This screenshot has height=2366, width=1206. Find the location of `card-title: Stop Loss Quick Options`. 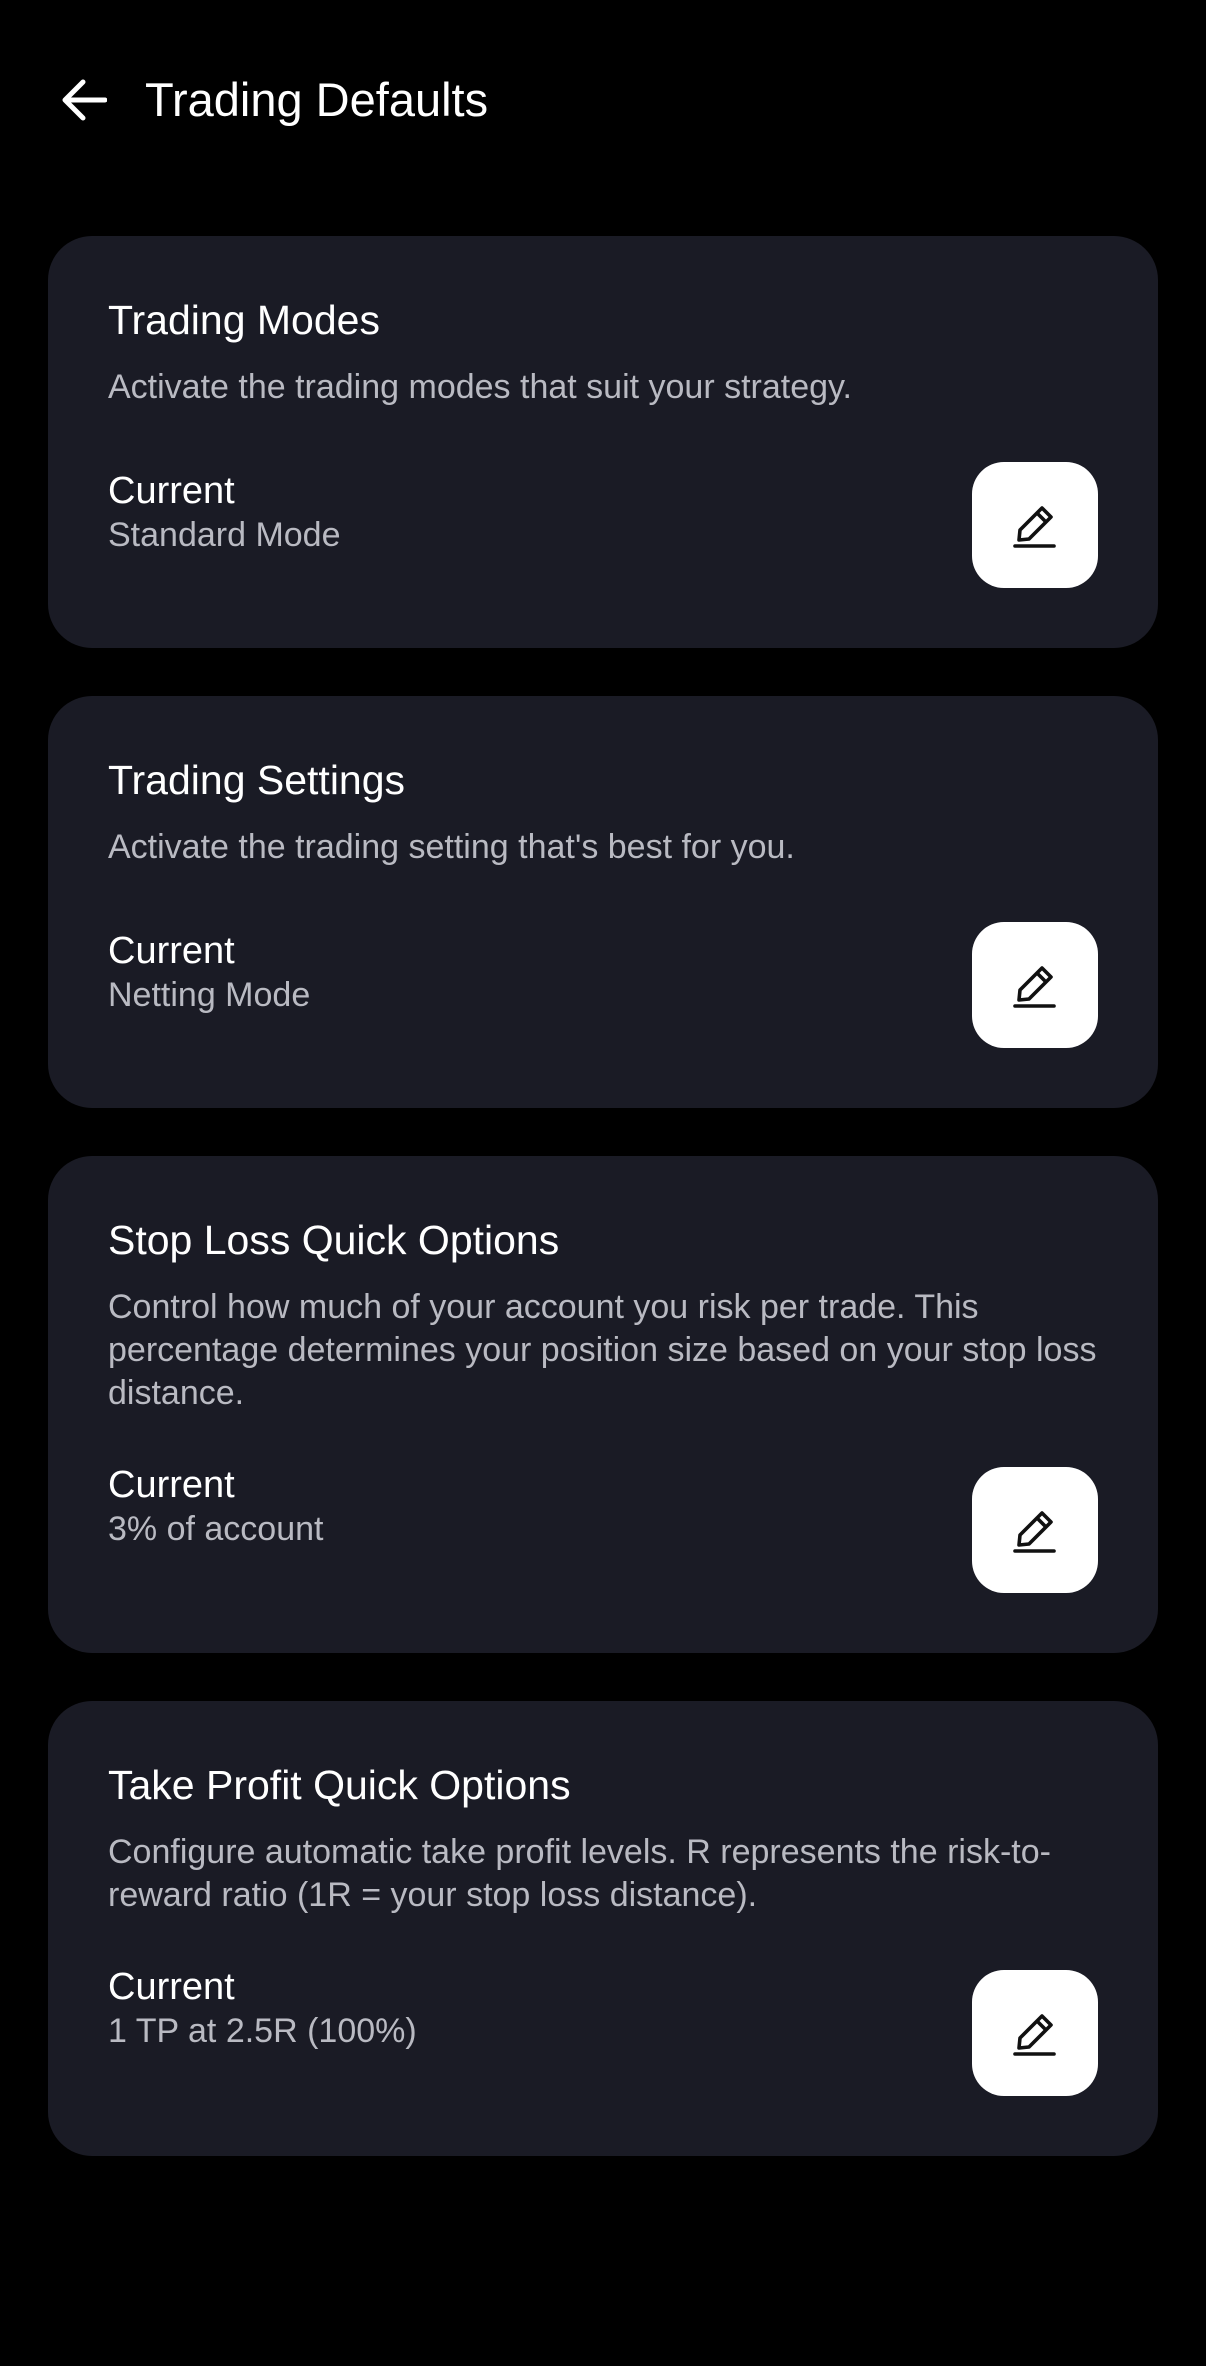

card-title: Stop Loss Quick Options is located at coordinates (334, 1240).